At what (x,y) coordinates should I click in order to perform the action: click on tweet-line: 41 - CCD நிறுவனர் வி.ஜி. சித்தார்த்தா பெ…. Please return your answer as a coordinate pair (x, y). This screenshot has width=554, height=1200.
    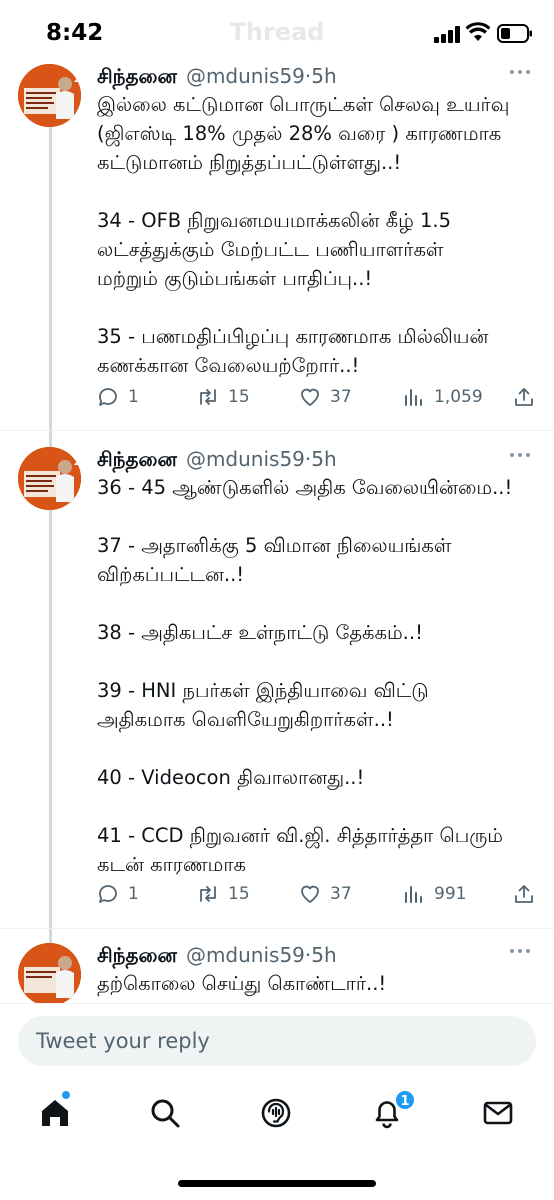
    Looking at the image, I should click on (300, 835).